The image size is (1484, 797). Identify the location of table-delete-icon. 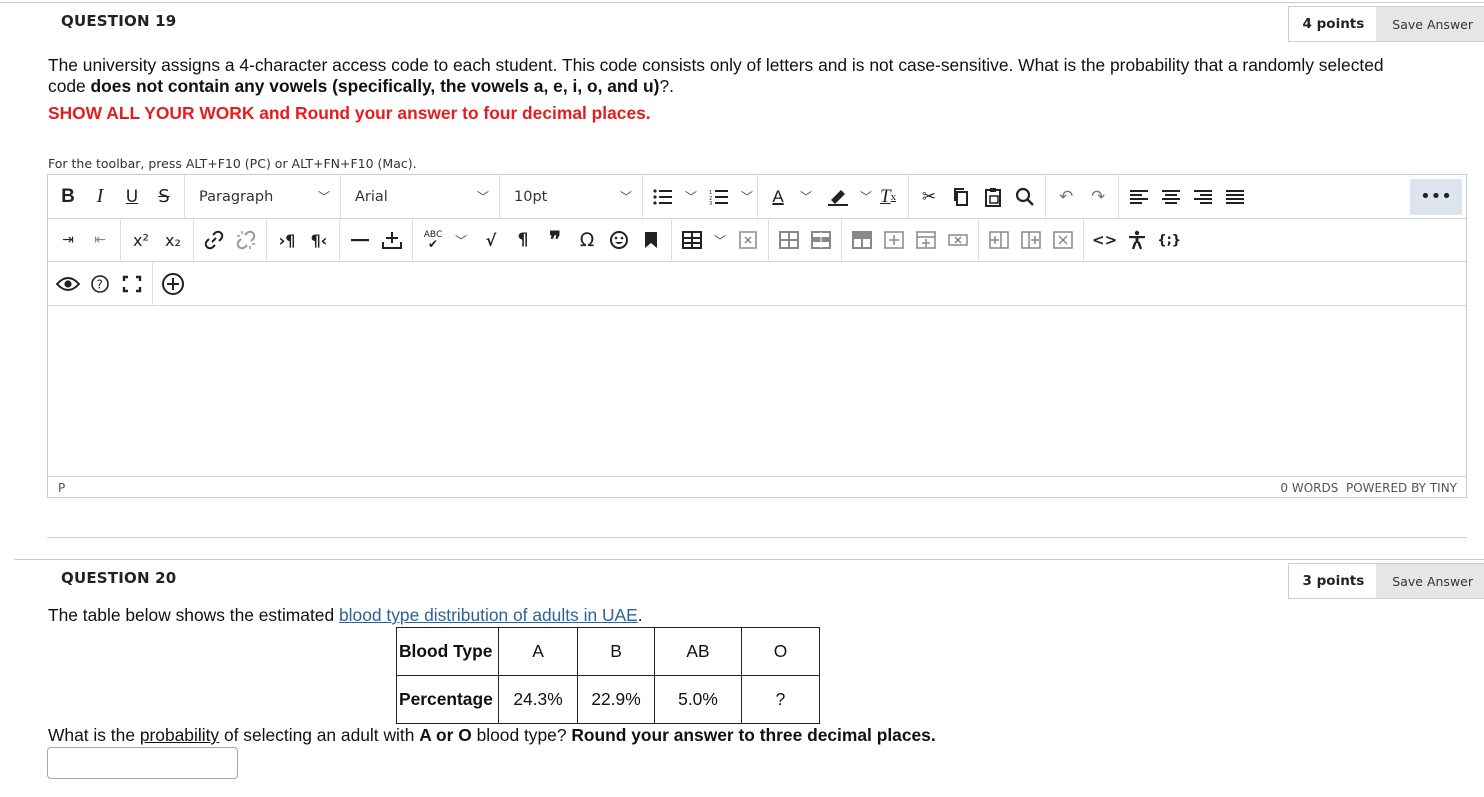
(748, 240).